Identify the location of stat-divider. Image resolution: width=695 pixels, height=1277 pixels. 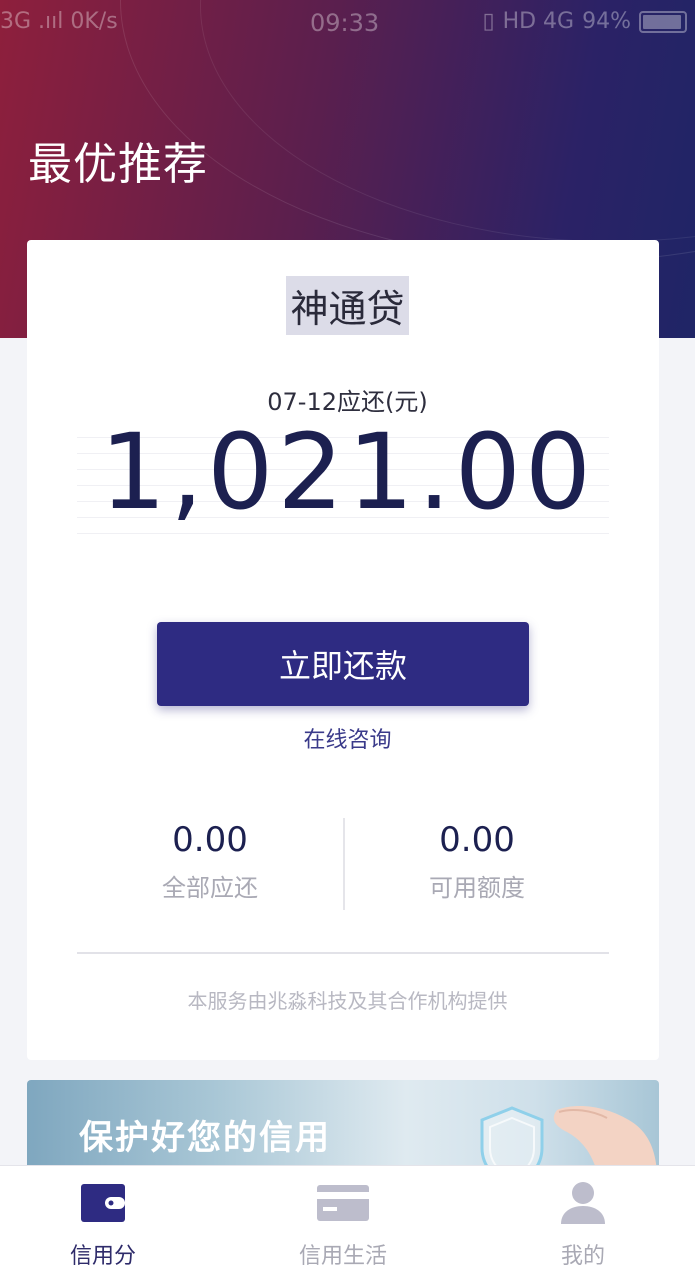
(344, 864).